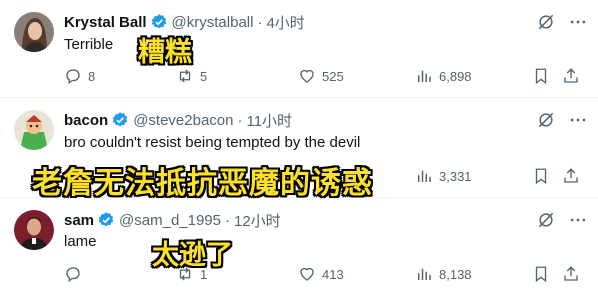 The height and width of the screenshot is (293, 598). What do you see at coordinates (257, 220) in the screenshot?
I see `timestamp: 12小时` at bounding box center [257, 220].